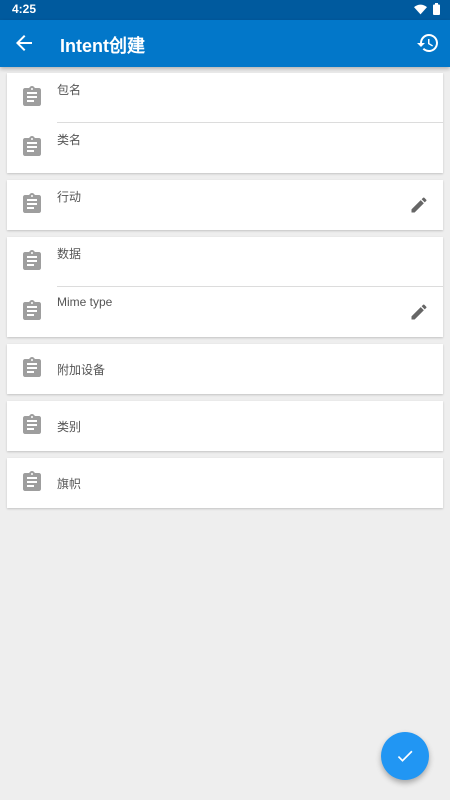 The image size is (450, 800). What do you see at coordinates (420, 9) in the screenshot?
I see `wifi-icon` at bounding box center [420, 9].